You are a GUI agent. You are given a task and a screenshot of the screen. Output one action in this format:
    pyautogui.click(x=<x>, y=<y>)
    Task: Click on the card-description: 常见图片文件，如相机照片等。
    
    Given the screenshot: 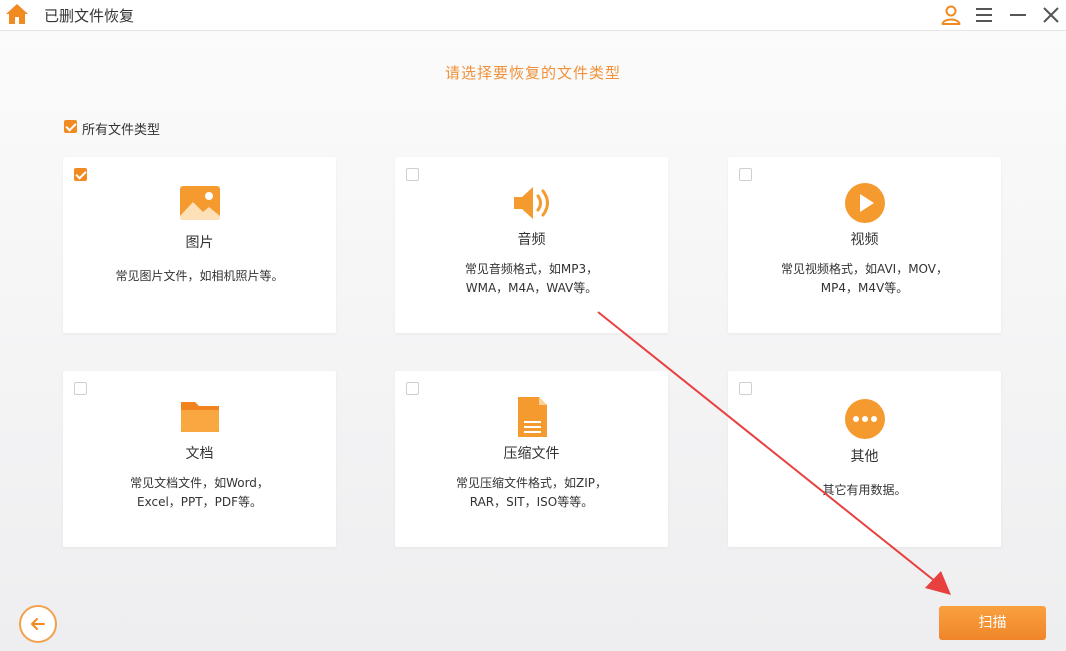 What is the action you would take?
    pyautogui.click(x=199, y=276)
    